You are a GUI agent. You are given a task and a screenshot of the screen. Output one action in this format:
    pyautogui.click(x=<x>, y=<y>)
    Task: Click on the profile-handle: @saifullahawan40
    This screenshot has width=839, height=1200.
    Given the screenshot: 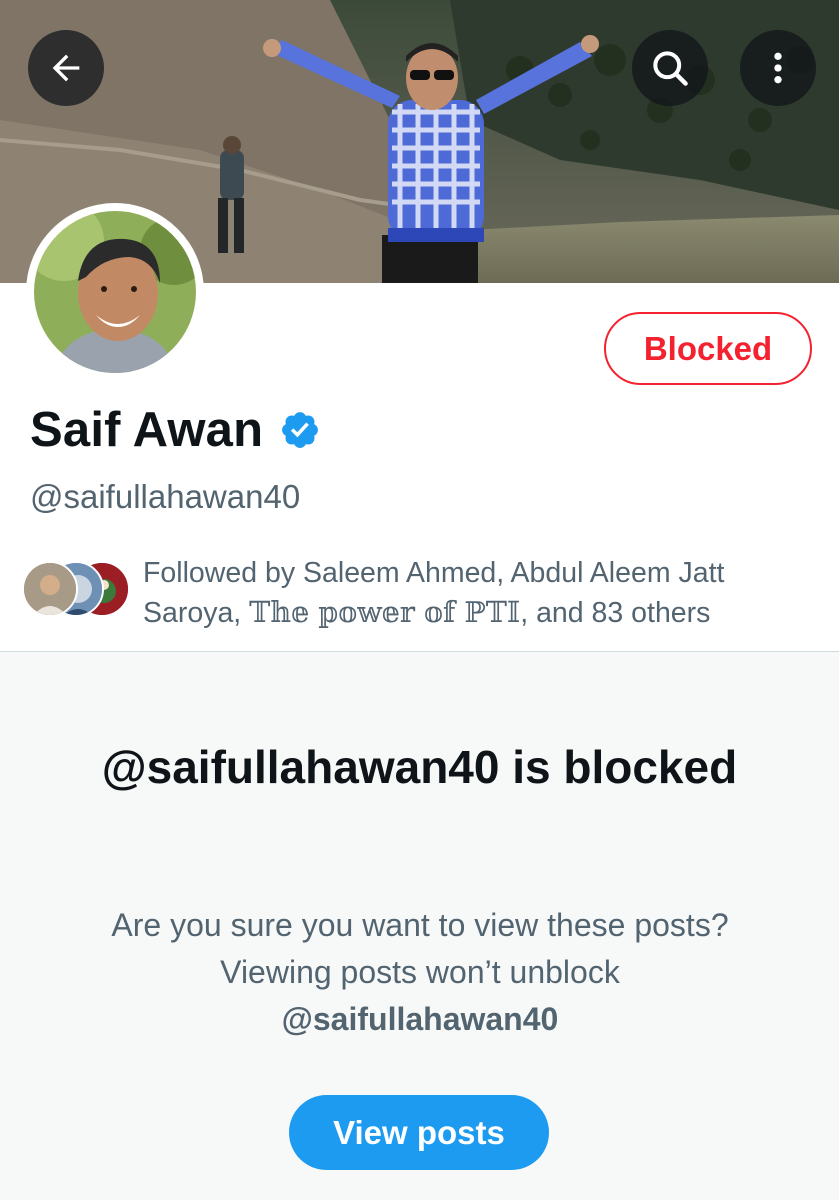 What is the action you would take?
    pyautogui.click(x=165, y=496)
    